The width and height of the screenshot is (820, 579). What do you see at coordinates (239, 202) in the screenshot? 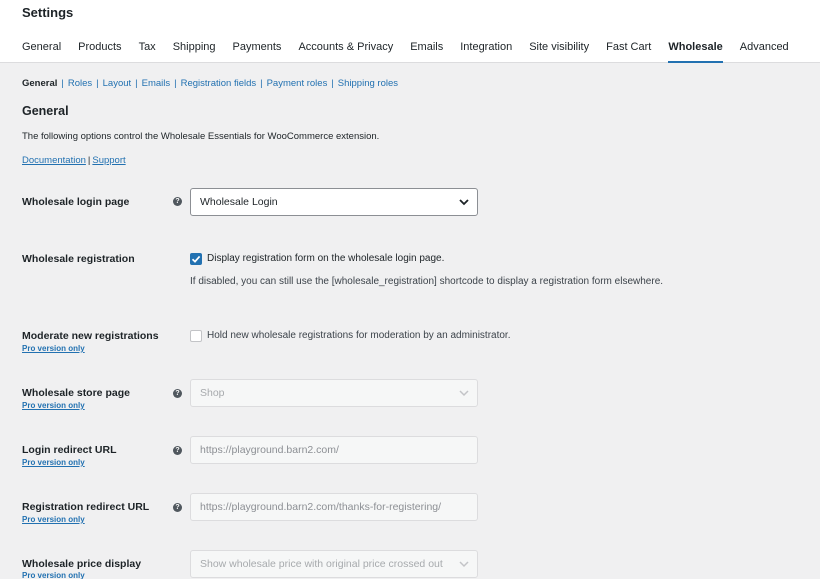
I see `login-page-value: Wholesale Login` at bounding box center [239, 202].